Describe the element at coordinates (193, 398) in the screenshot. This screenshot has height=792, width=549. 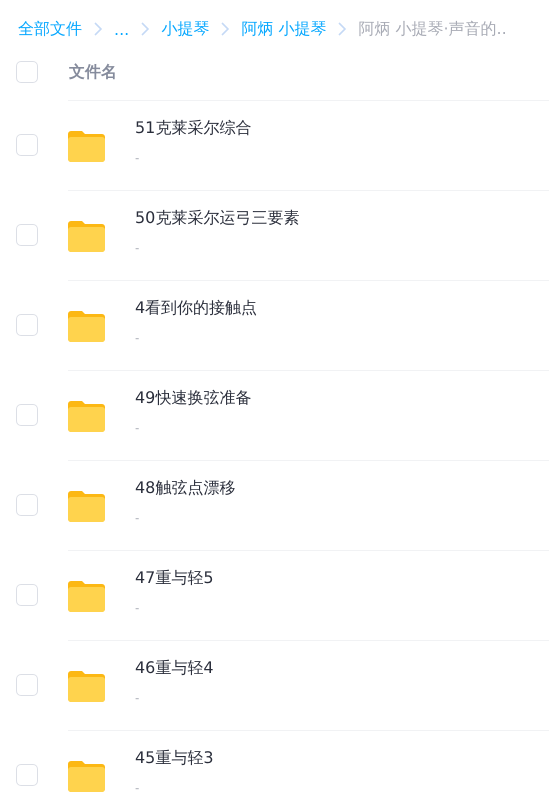
I see `file-name: 49快速换弦准备` at that location.